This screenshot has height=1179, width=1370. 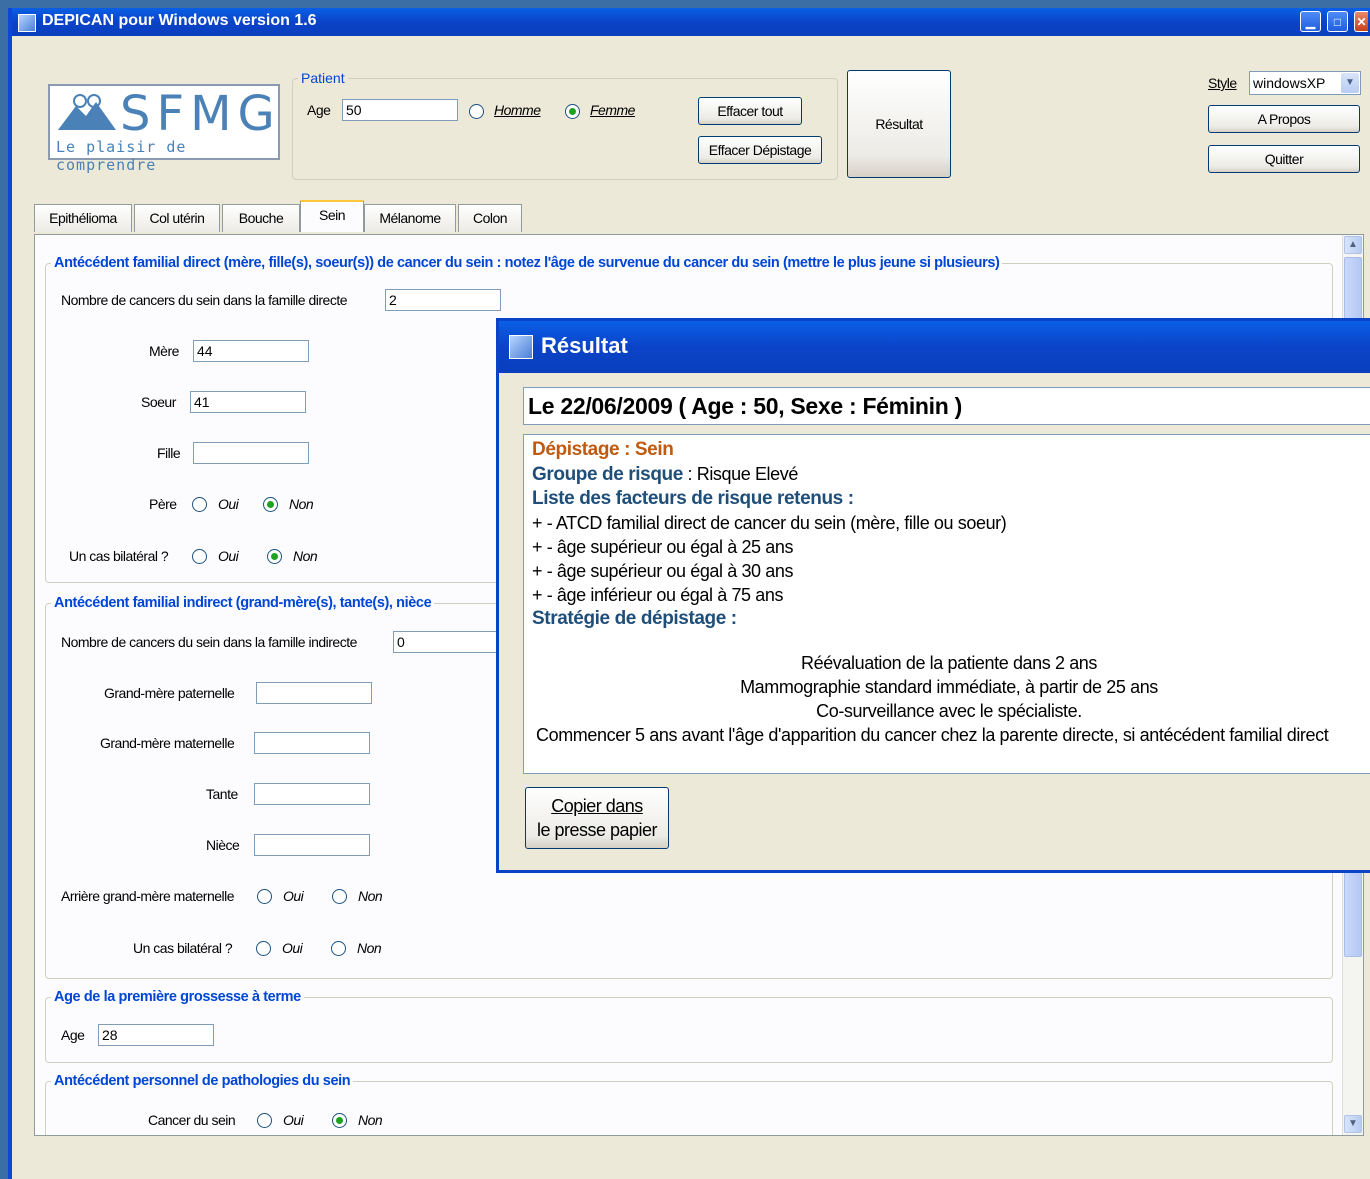 I want to click on niece-label: Nièce, so click(x=223, y=845).